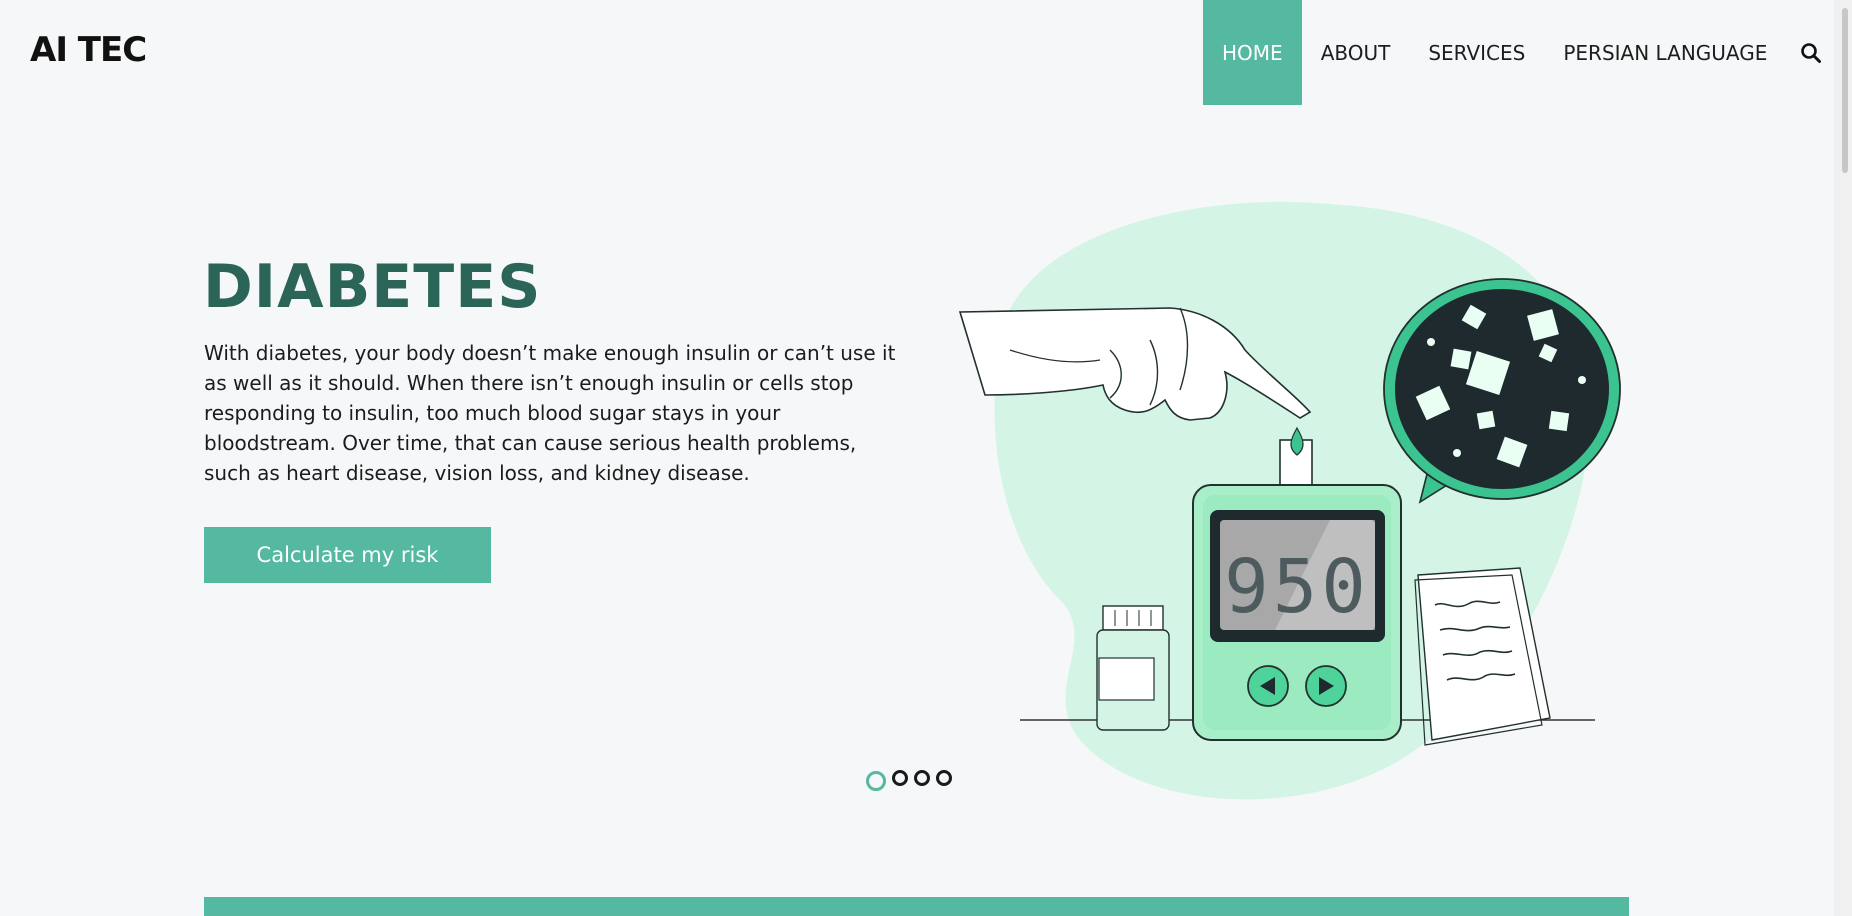 This screenshot has height=916, width=1852. What do you see at coordinates (1297, 587) in the screenshot?
I see `meter-reading: 950` at bounding box center [1297, 587].